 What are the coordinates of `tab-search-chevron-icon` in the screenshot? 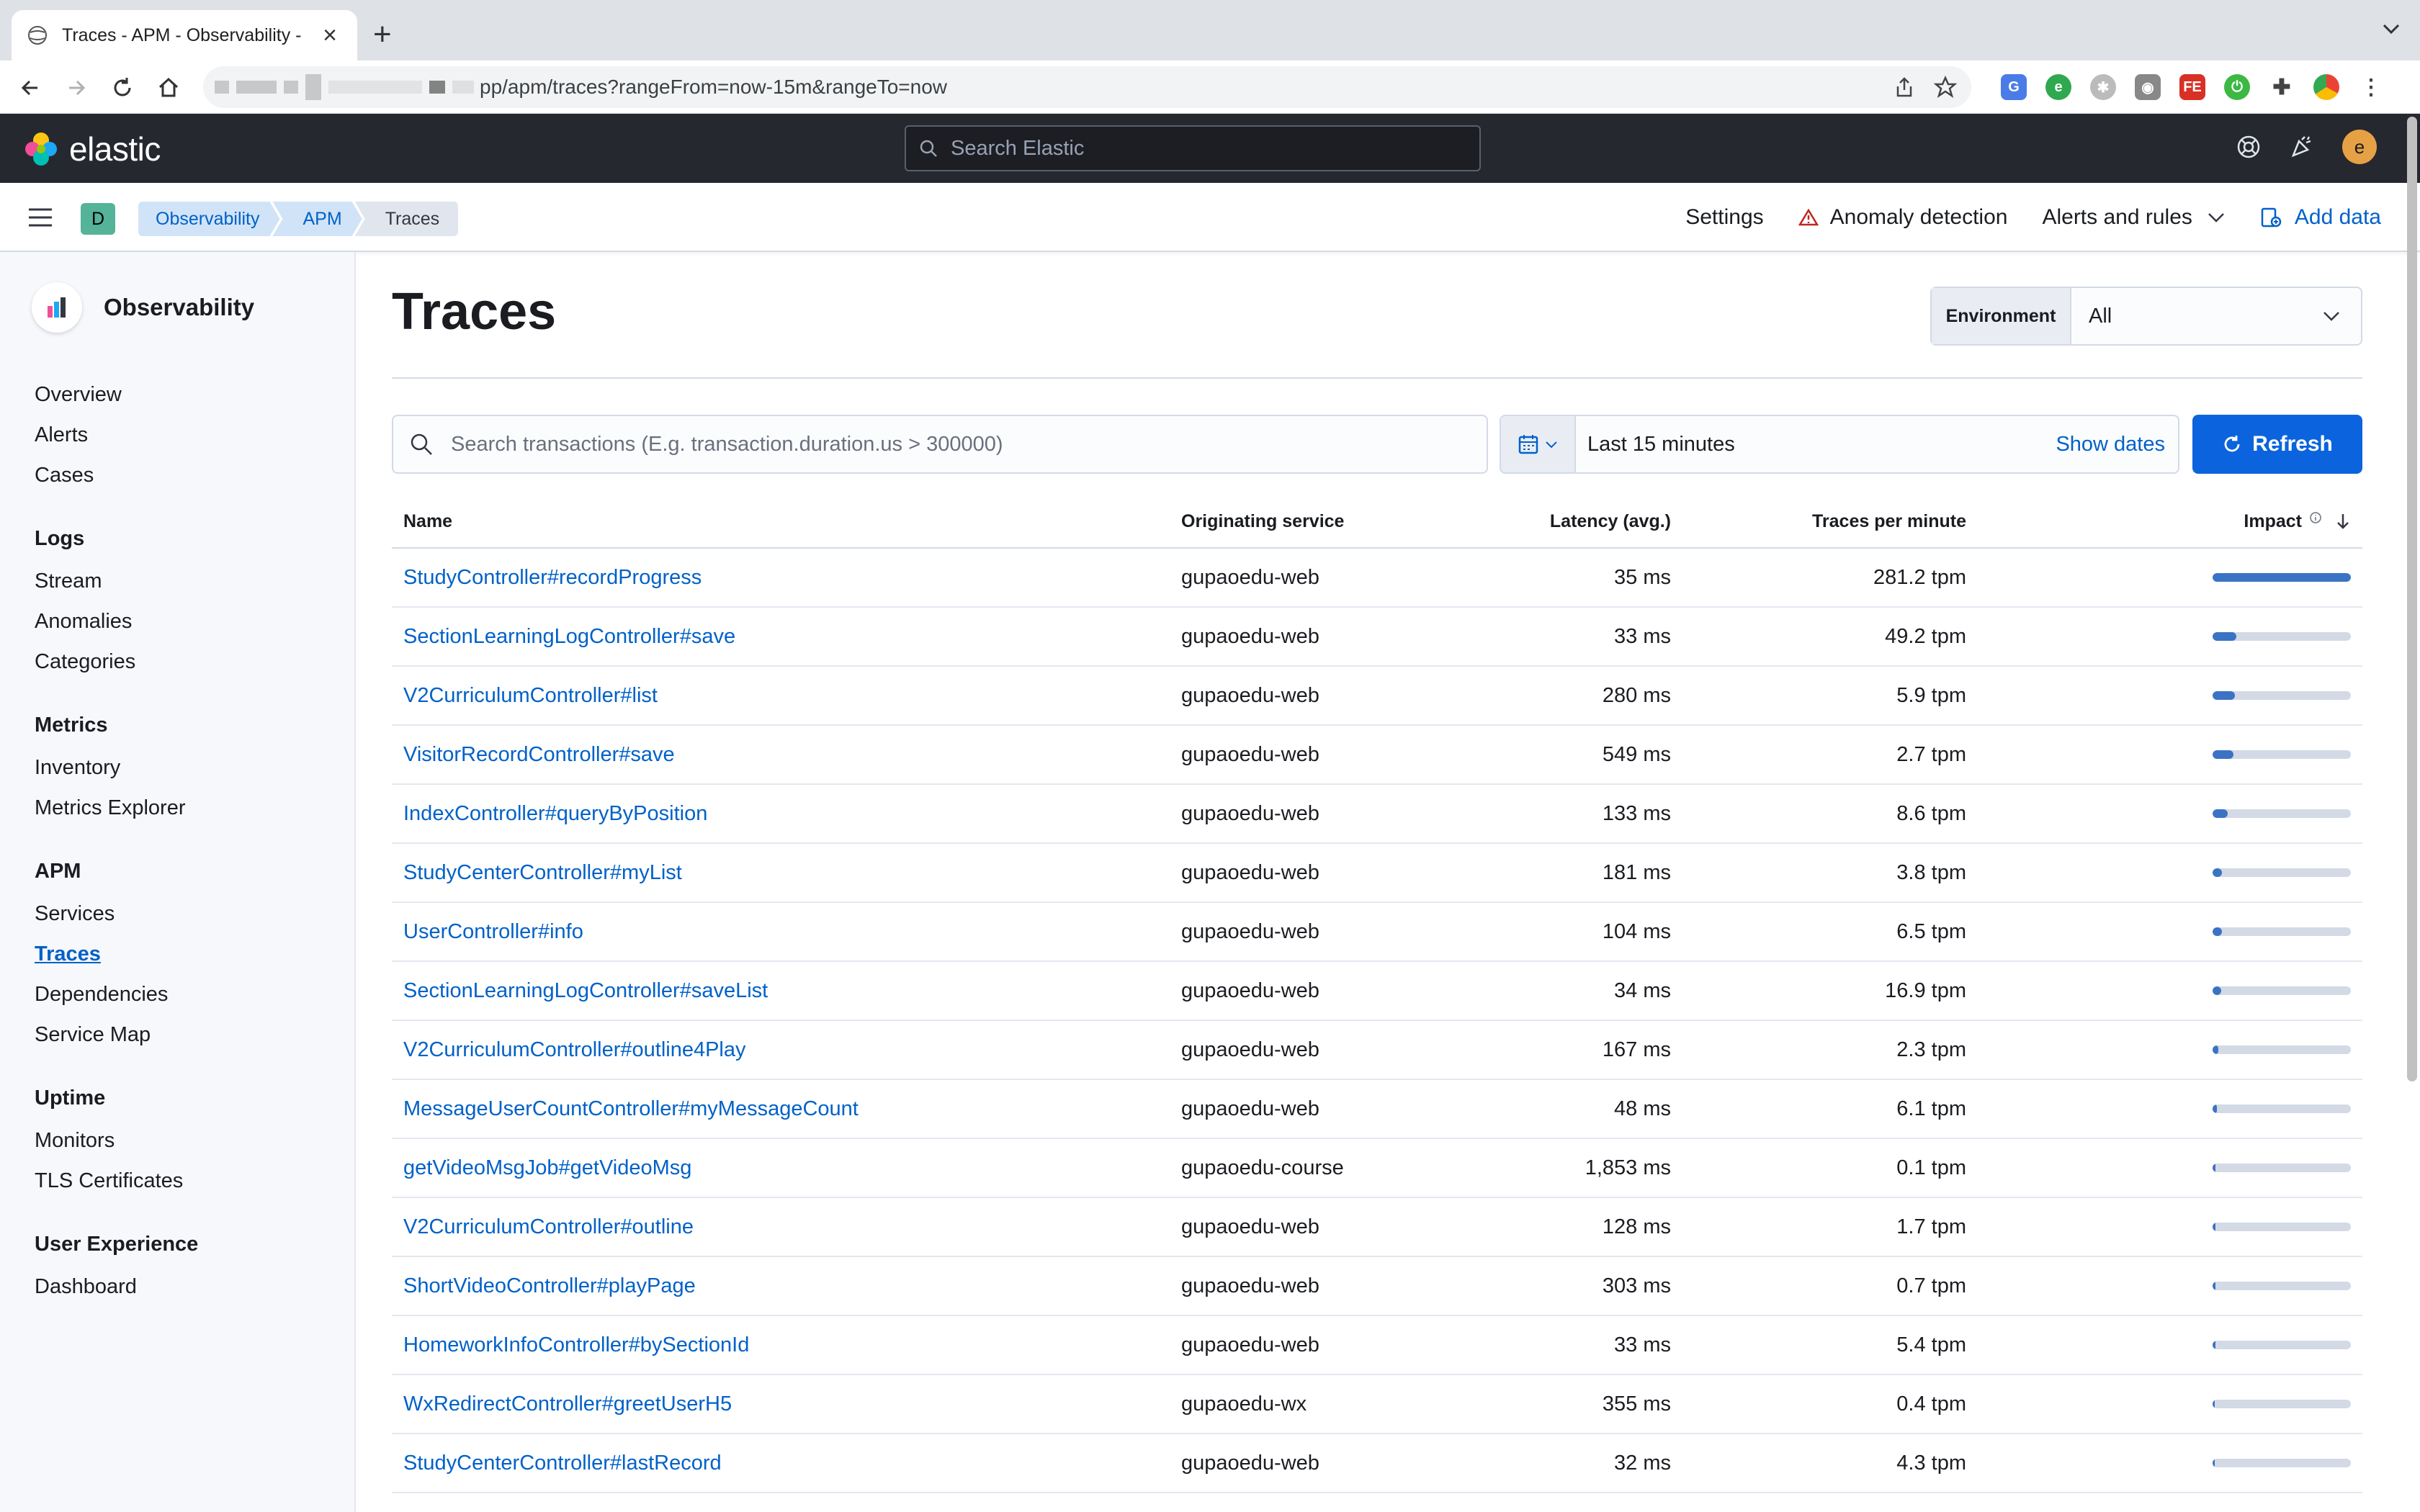 It's located at (2391, 29).